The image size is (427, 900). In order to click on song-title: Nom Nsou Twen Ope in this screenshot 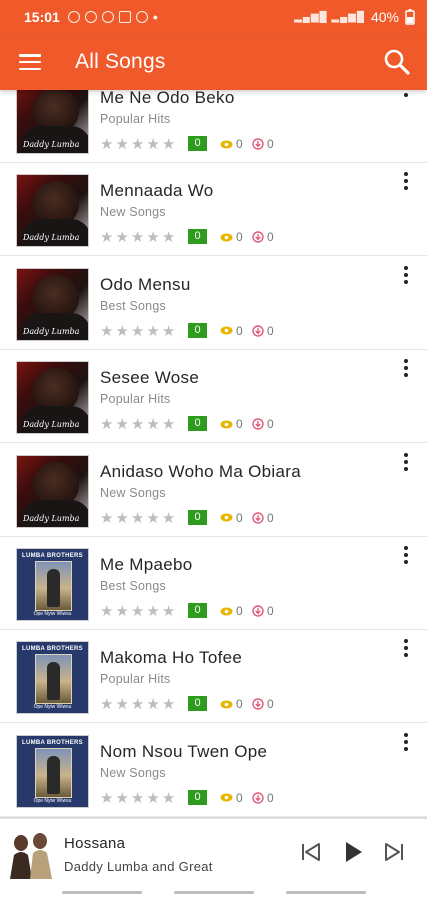, I will do `click(184, 751)`.